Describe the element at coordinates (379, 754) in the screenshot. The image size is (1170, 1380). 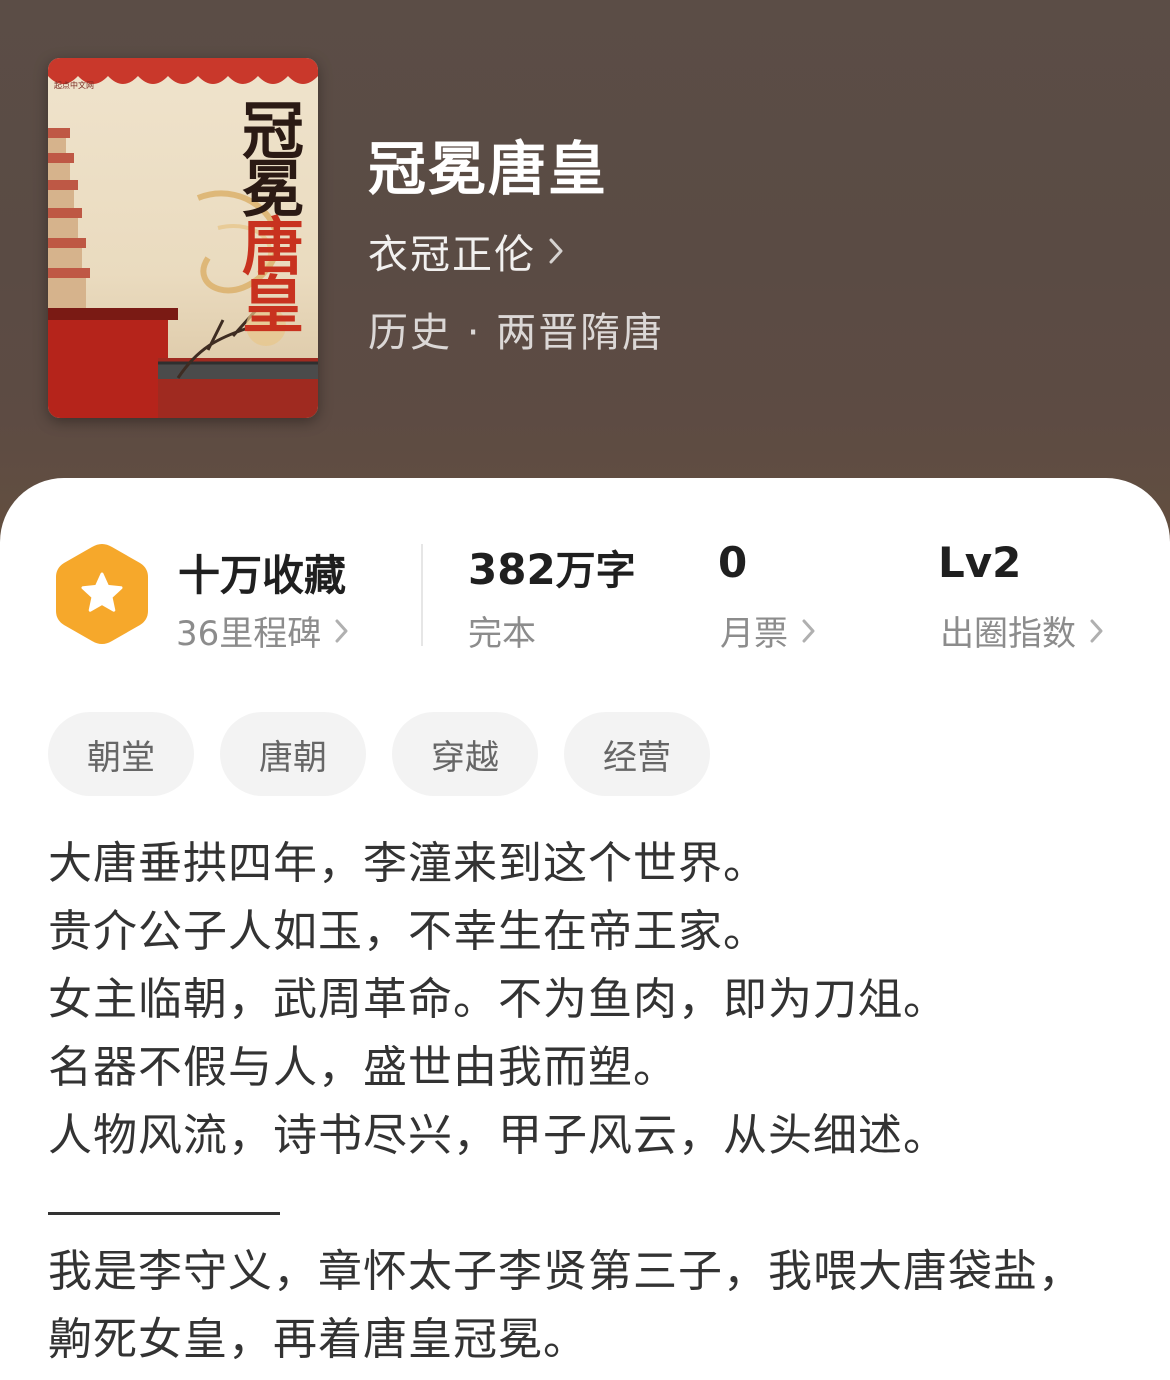
I see `tag-list: 朝堂 唐朝 穿越 经营` at that location.